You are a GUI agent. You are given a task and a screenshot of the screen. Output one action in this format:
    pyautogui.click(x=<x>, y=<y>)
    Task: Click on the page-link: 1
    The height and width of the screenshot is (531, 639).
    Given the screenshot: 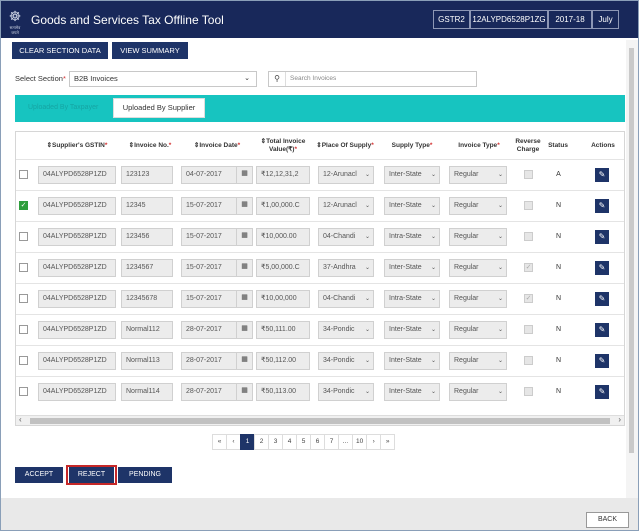 What is the action you would take?
    pyautogui.click(x=247, y=442)
    